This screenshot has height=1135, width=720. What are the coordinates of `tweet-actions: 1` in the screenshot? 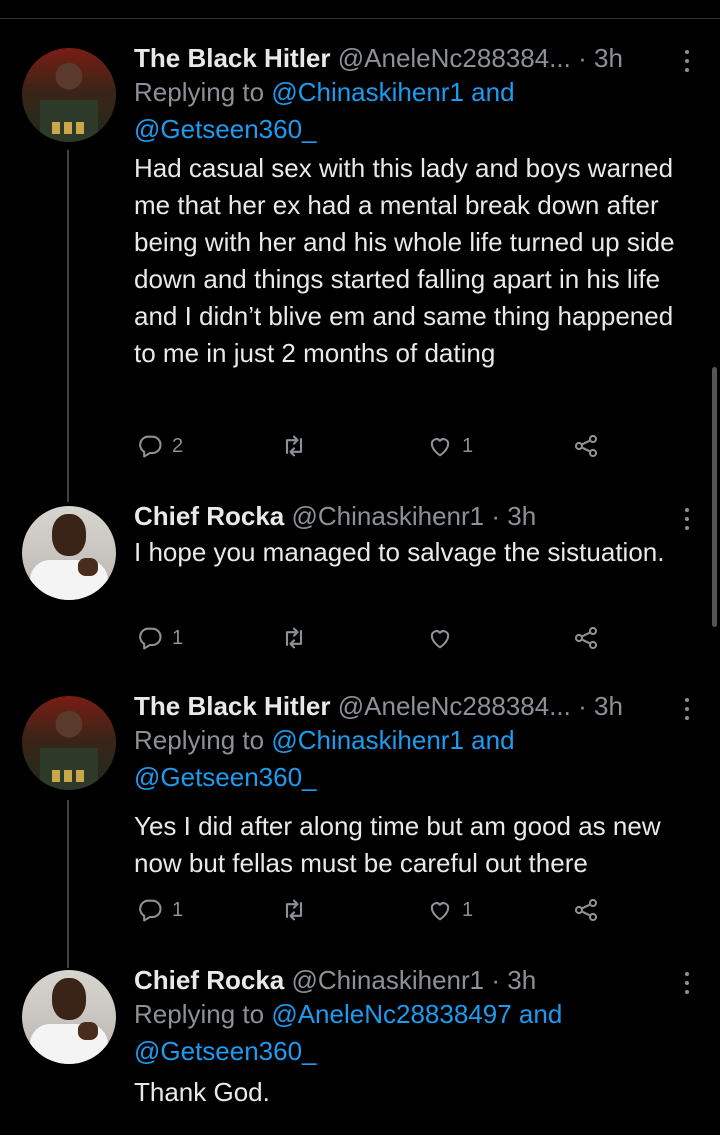 It's located at (374, 641).